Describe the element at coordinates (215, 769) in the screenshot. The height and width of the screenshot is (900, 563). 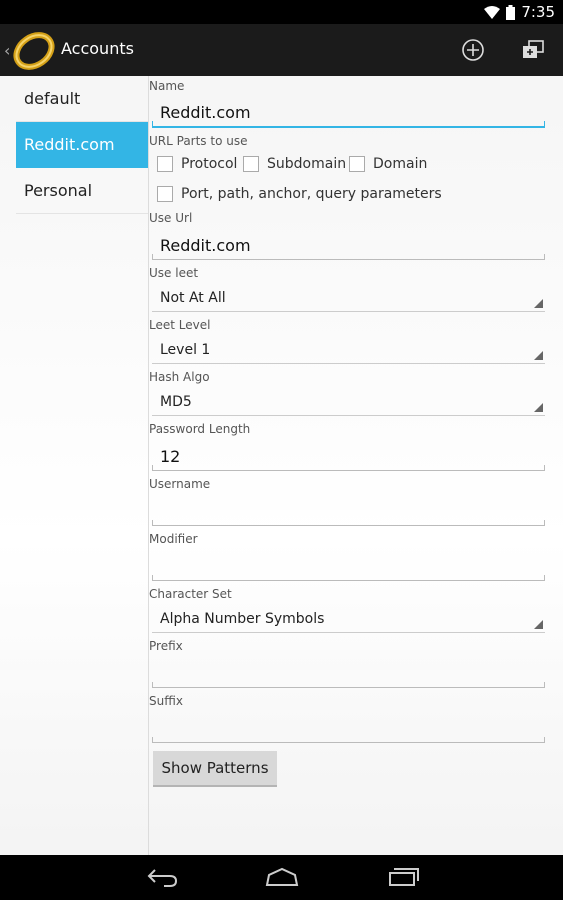
I see `show-patterns-button: Show Patterns` at that location.